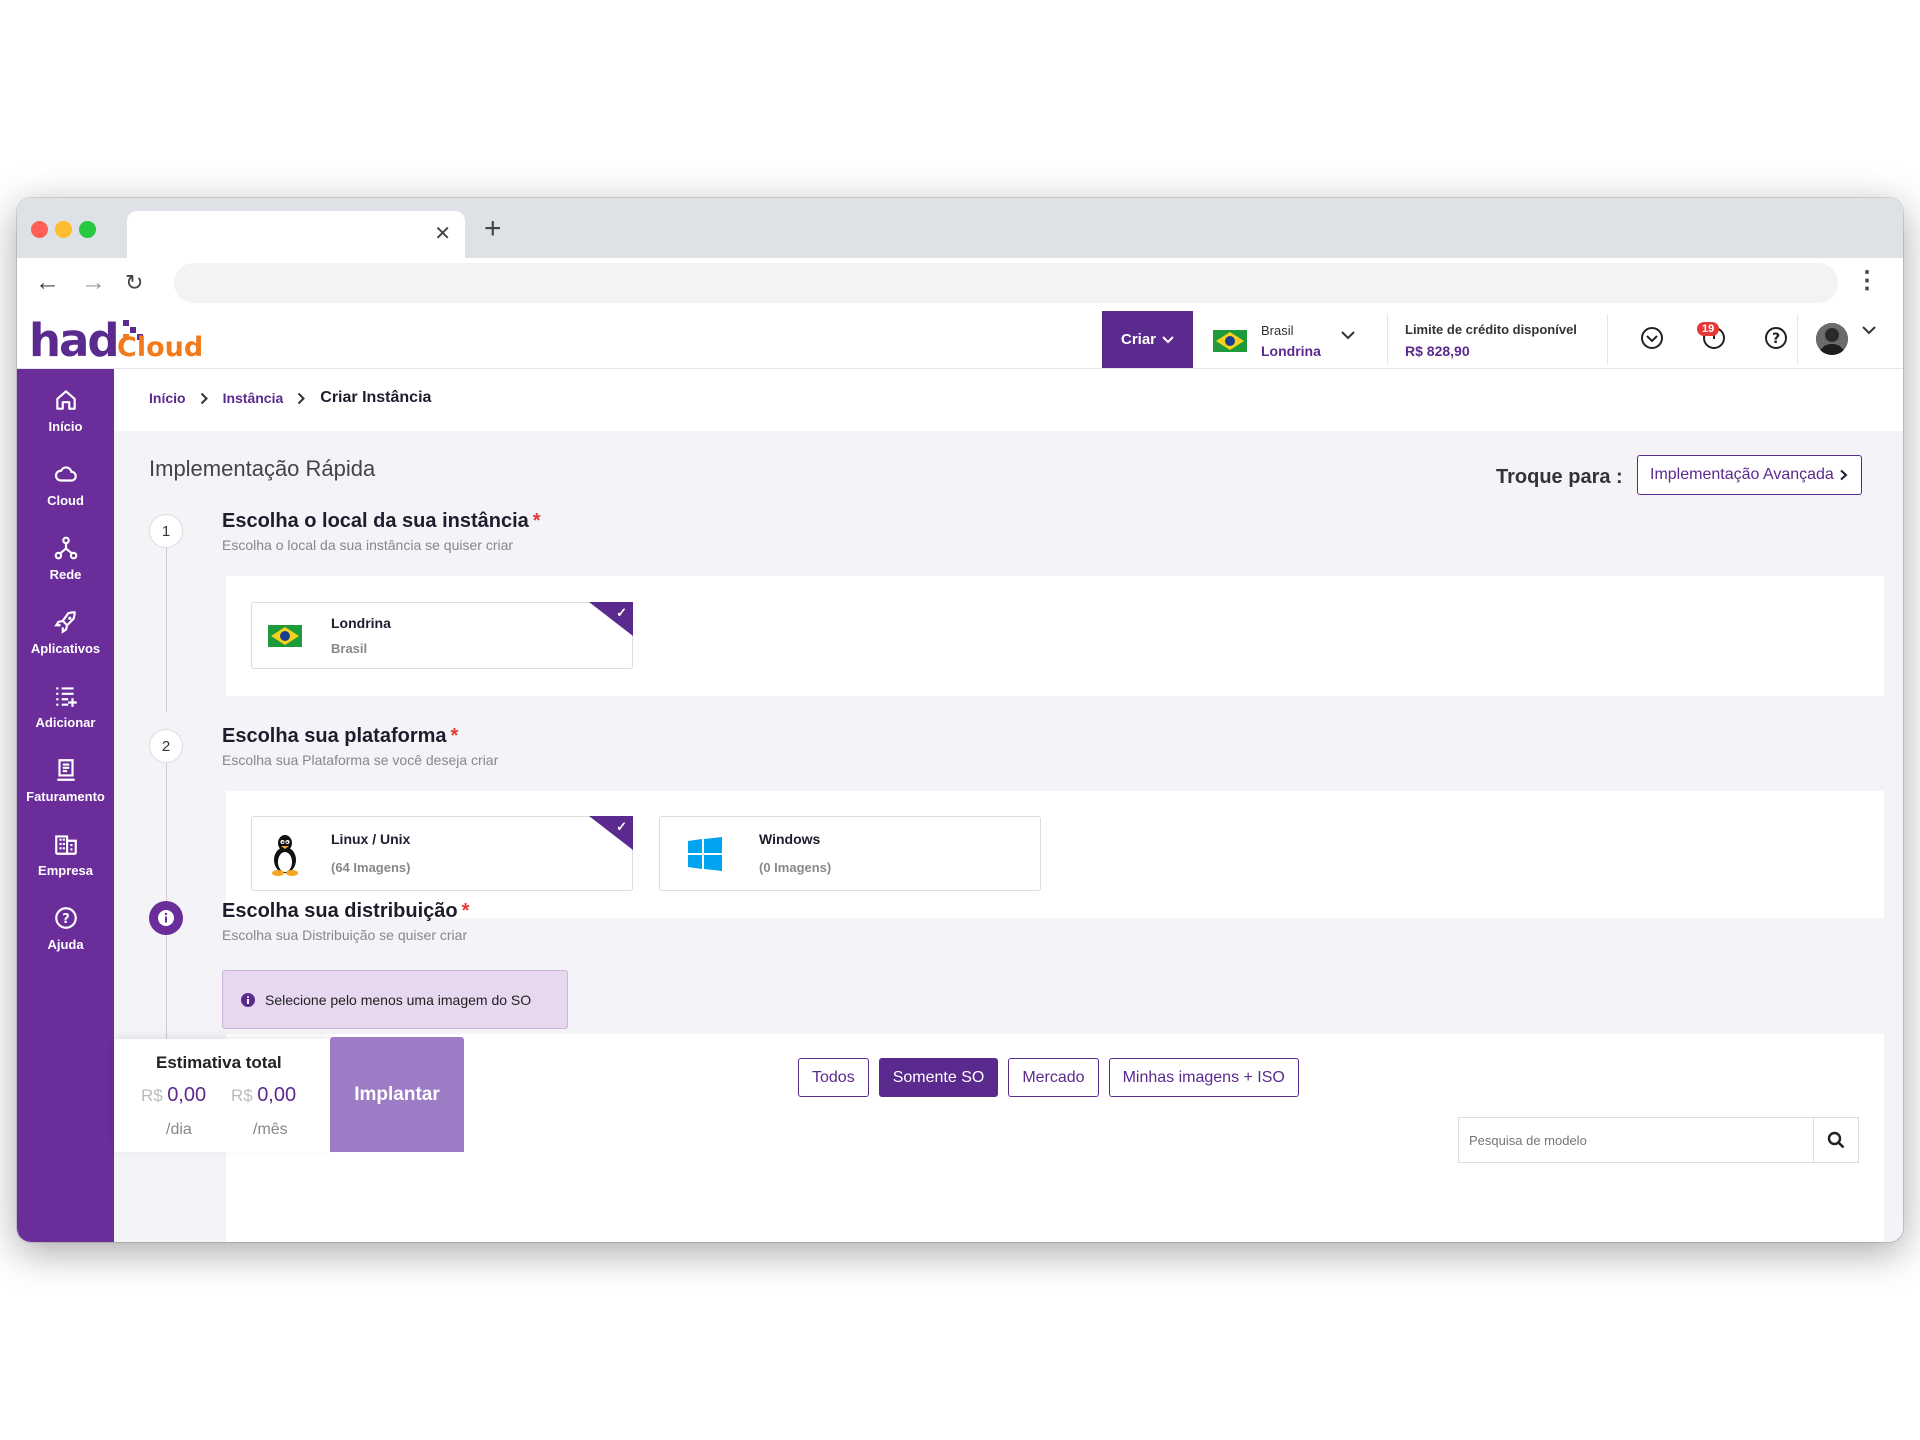  Describe the element at coordinates (296, 234) in the screenshot. I see `browser-tab: ✕` at that location.